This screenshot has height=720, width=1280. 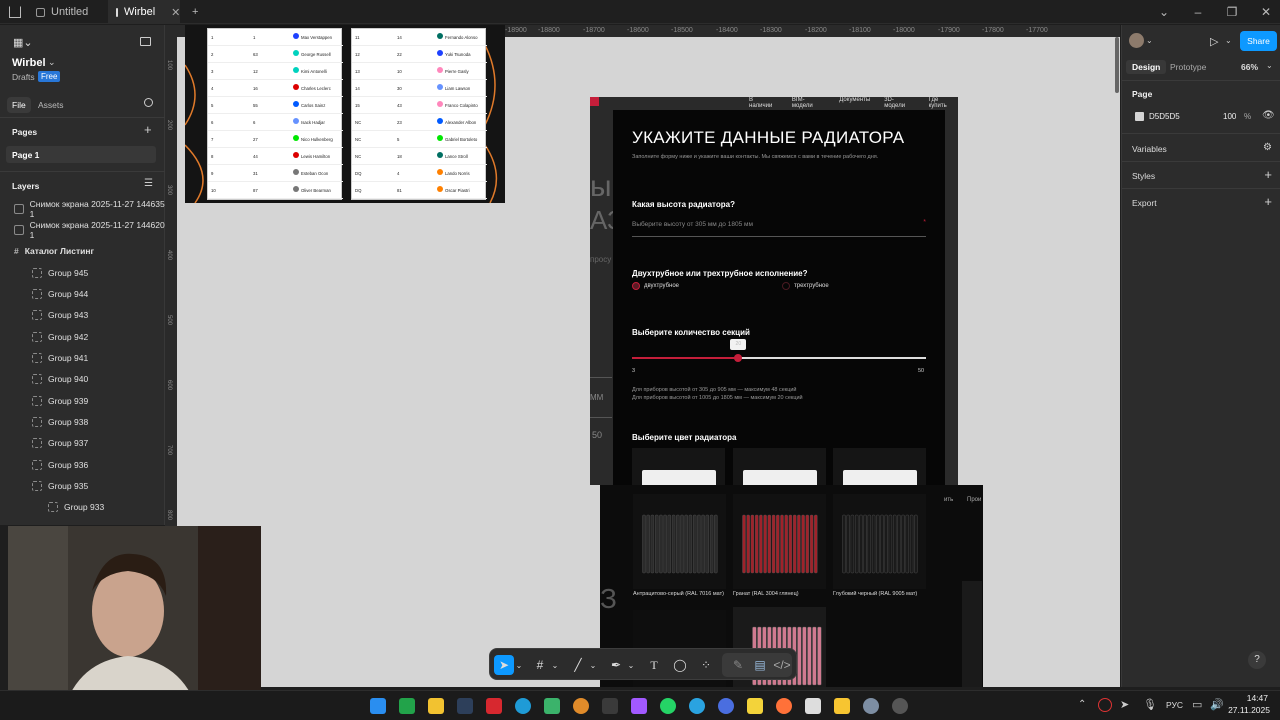 What do you see at coordinates (1164, 116) in the screenshot?
I see `page-color-value: D5D5D5` at bounding box center [1164, 116].